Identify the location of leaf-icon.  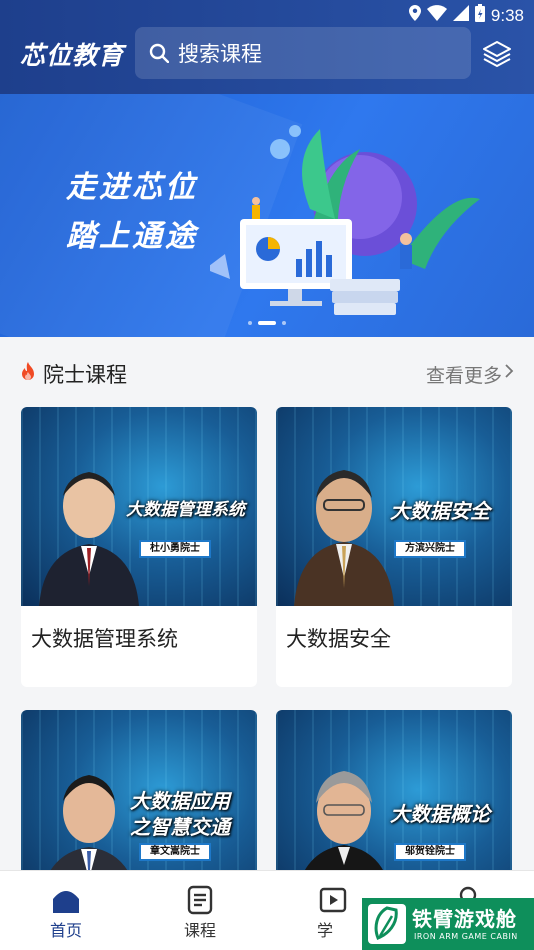
(386, 923).